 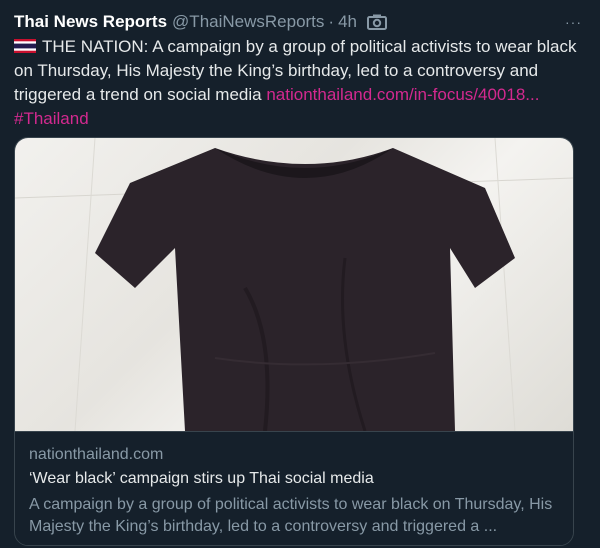 I want to click on camera-icon, so click(x=377, y=22).